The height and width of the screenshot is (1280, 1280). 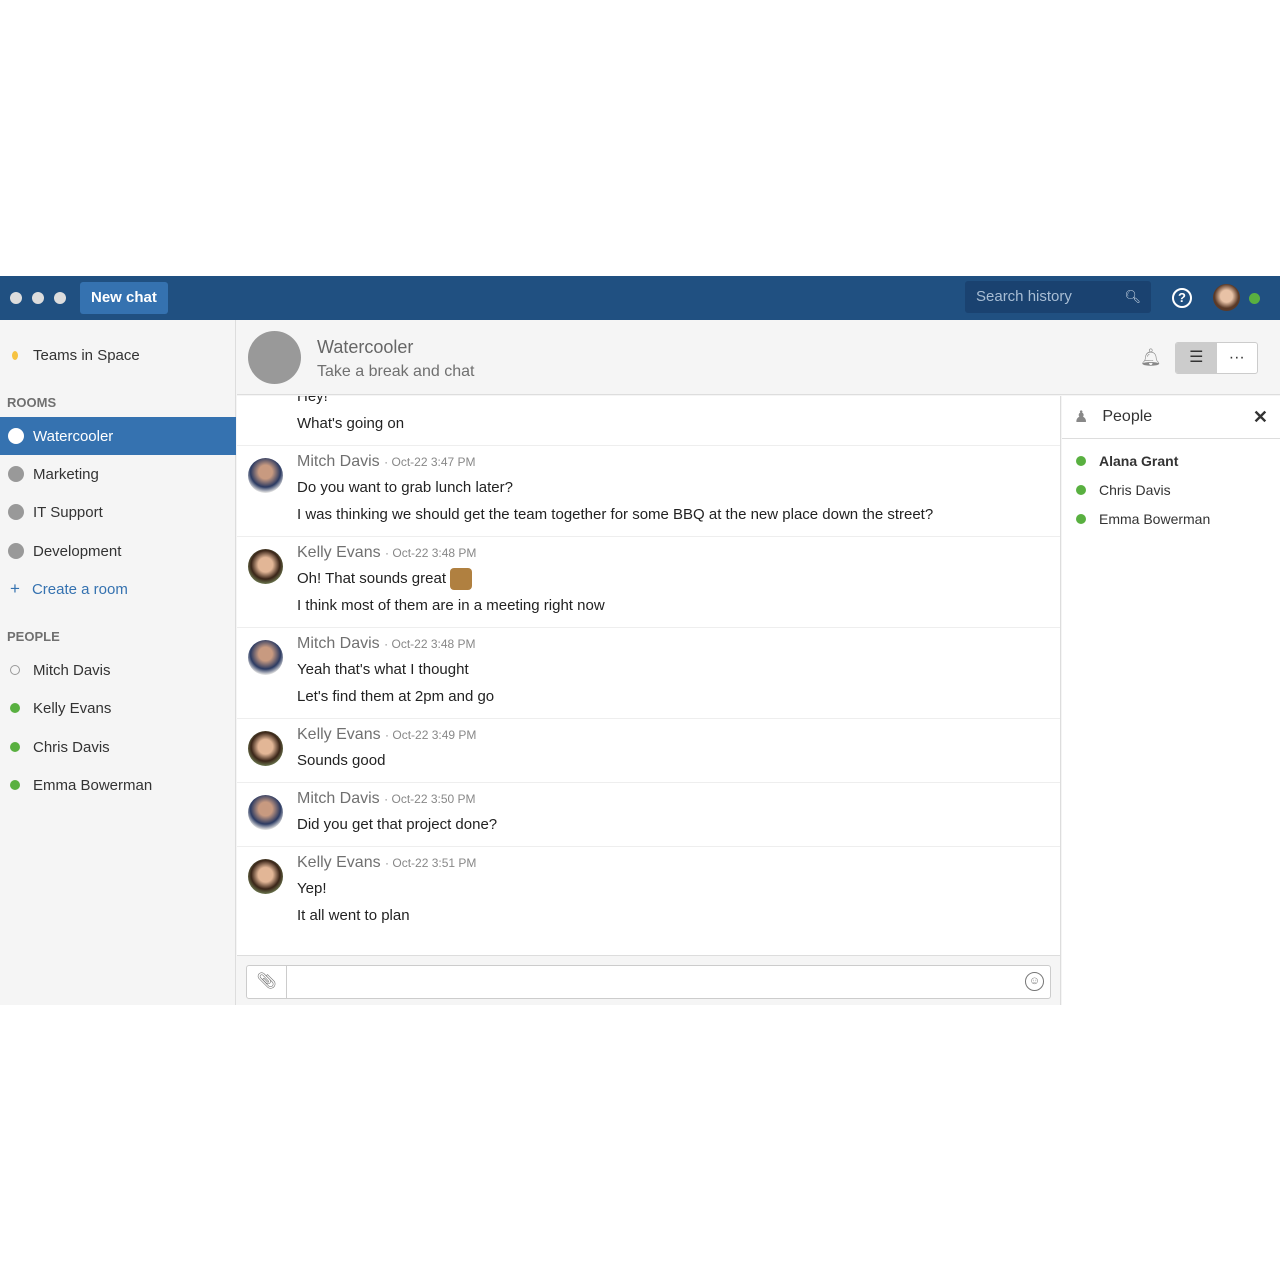 What do you see at coordinates (16, 298) in the screenshot?
I see `window-close-dot` at bounding box center [16, 298].